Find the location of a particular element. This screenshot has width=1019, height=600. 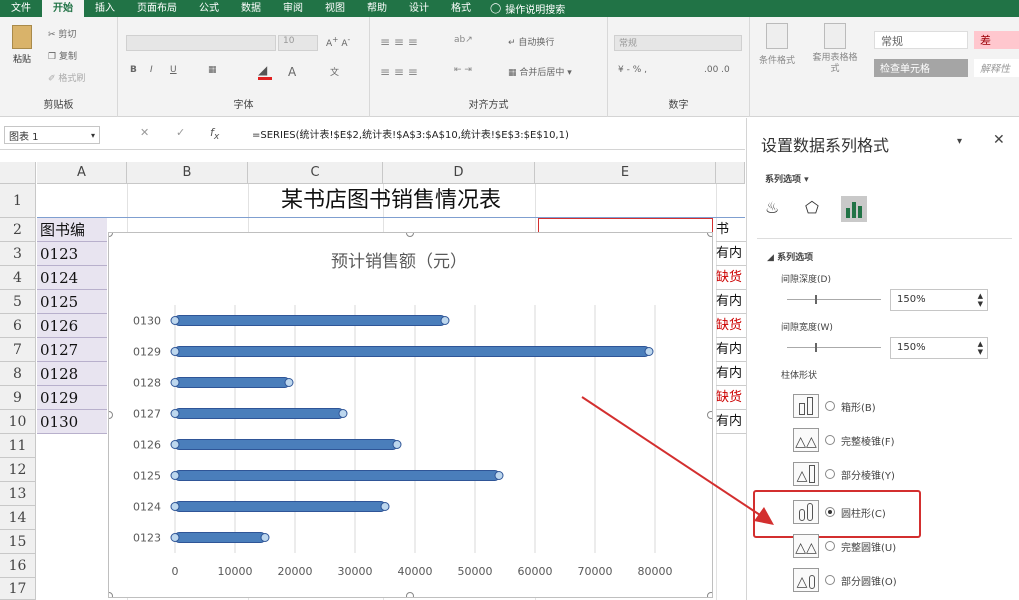

chart-title: 预计销售额（元） is located at coordinates (399, 262).